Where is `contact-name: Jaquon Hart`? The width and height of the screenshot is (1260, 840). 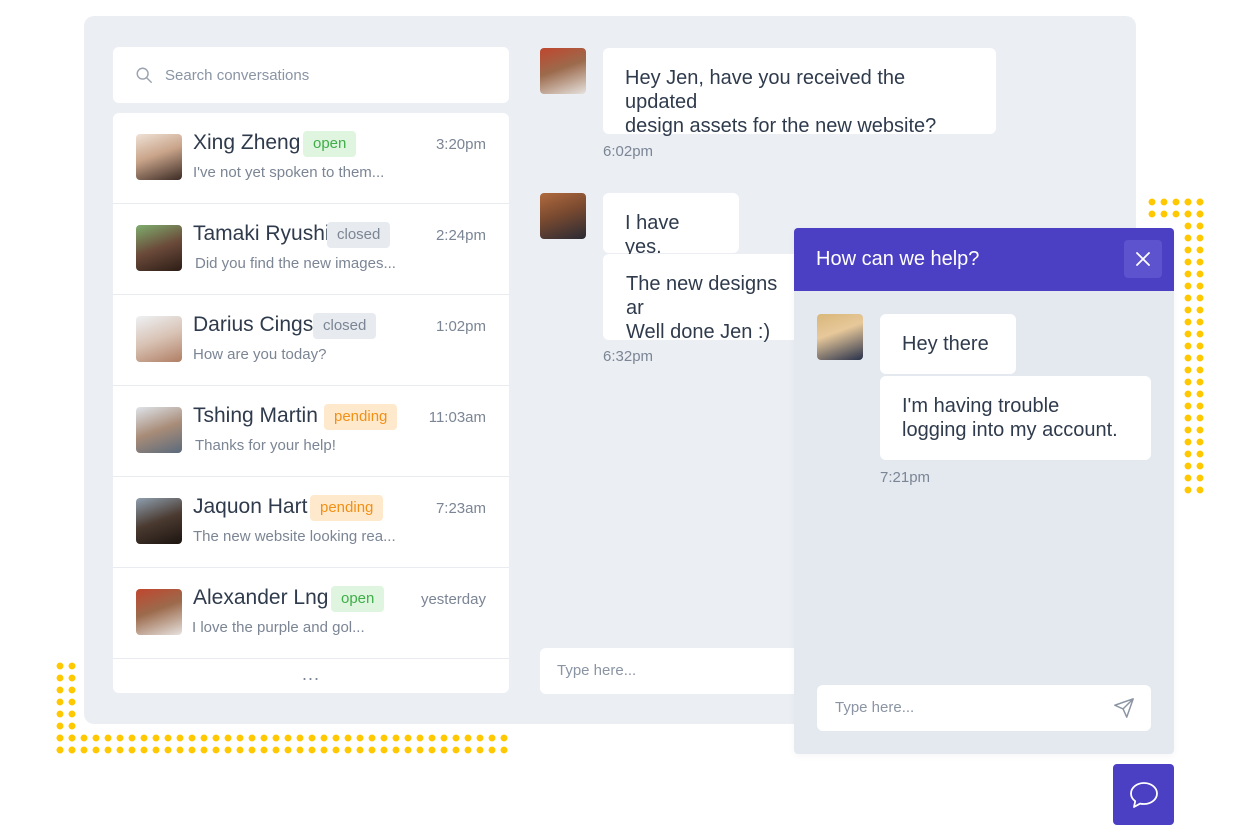
contact-name: Jaquon Hart is located at coordinates (250, 506).